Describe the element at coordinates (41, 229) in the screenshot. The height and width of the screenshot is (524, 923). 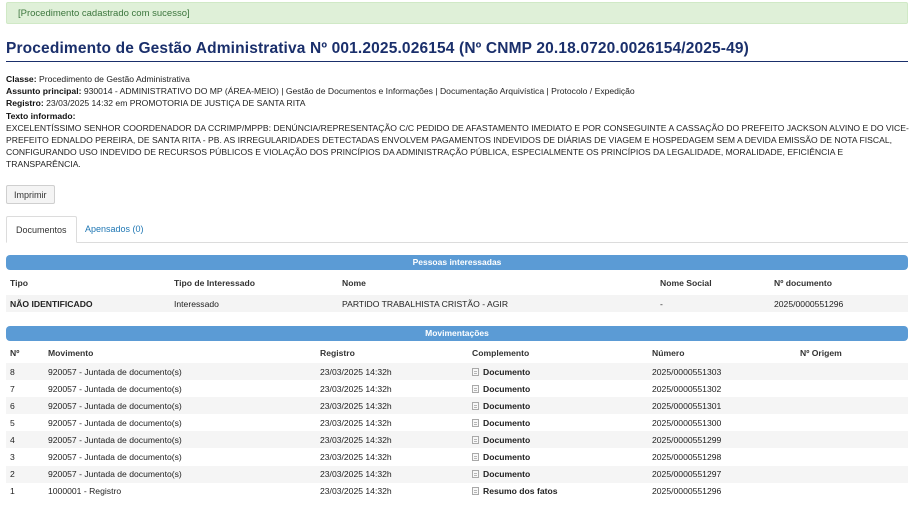
I see `tab-documentos: Documentos` at that location.